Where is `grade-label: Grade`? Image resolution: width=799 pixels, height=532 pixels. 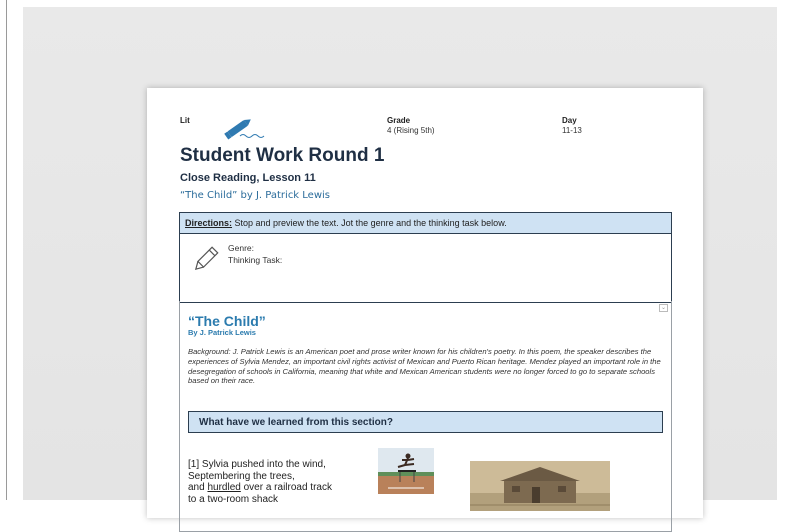 grade-label: Grade is located at coordinates (399, 120).